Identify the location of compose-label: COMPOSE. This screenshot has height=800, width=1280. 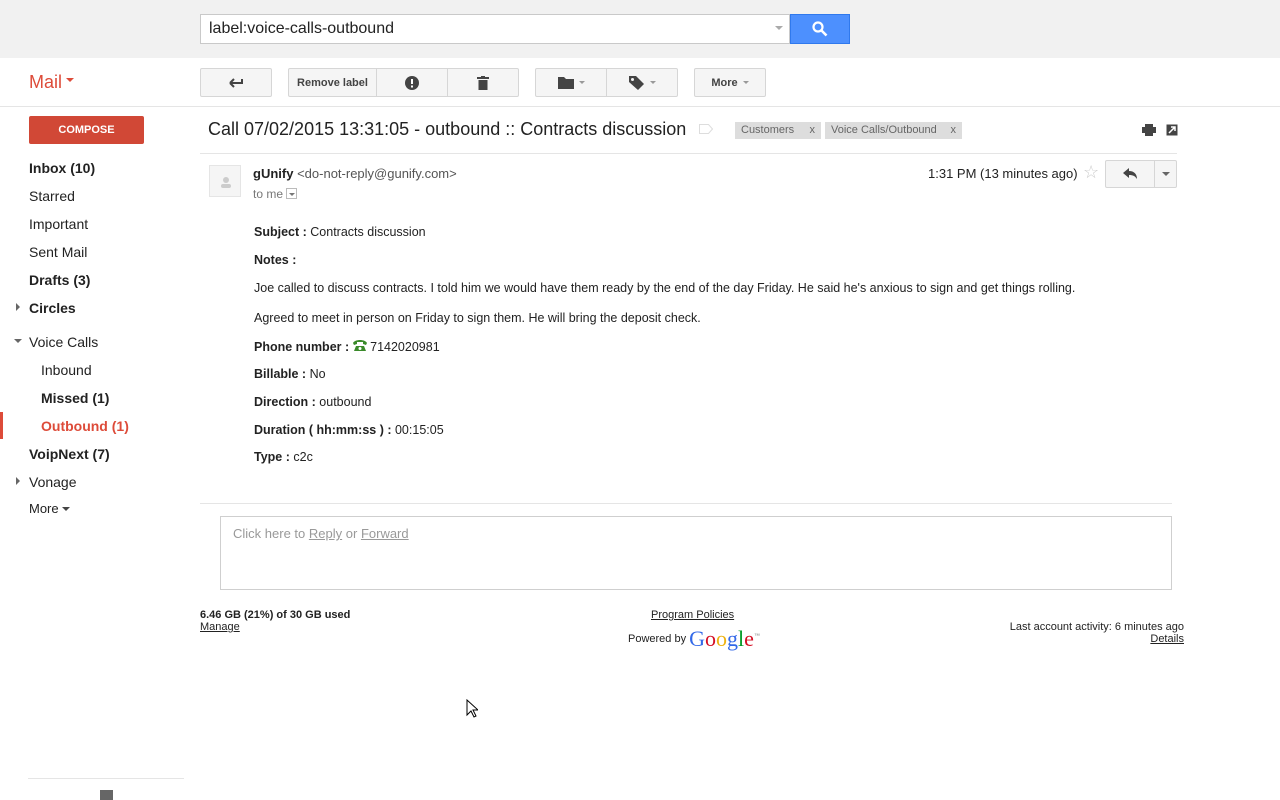
(86, 130).